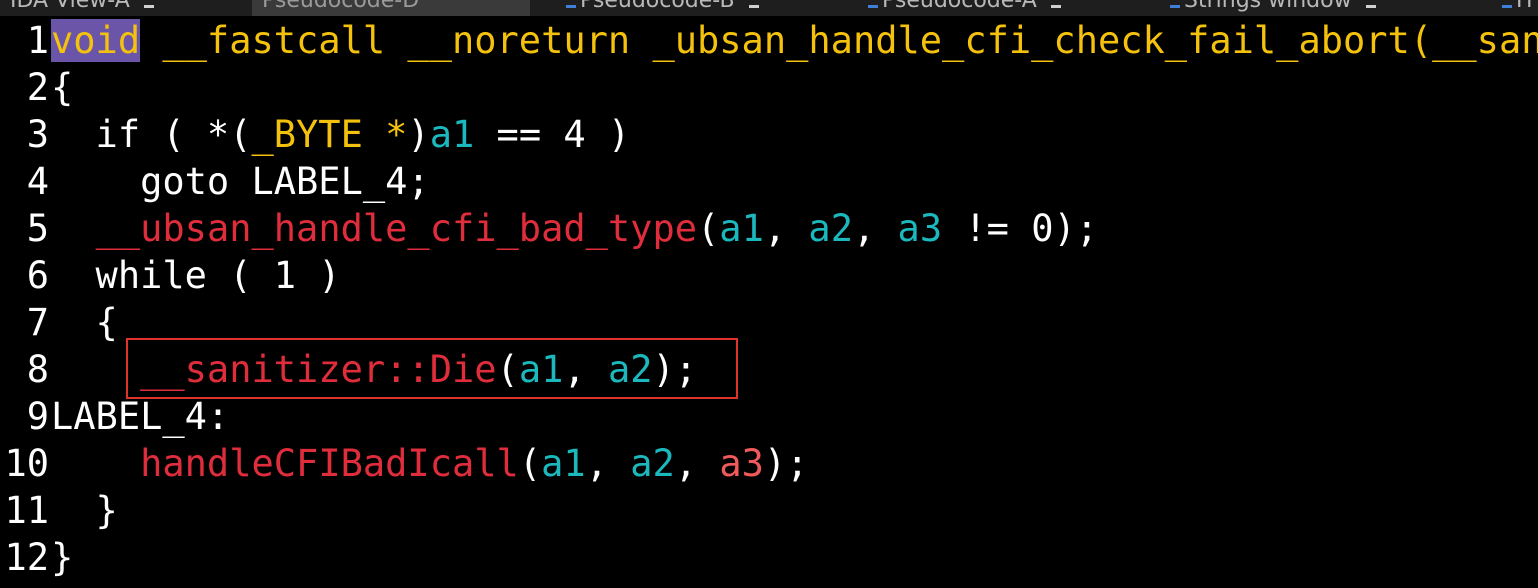 This screenshot has width=1538, height=588. Describe the element at coordinates (37, 416) in the screenshot. I see `line-number: 9` at that location.